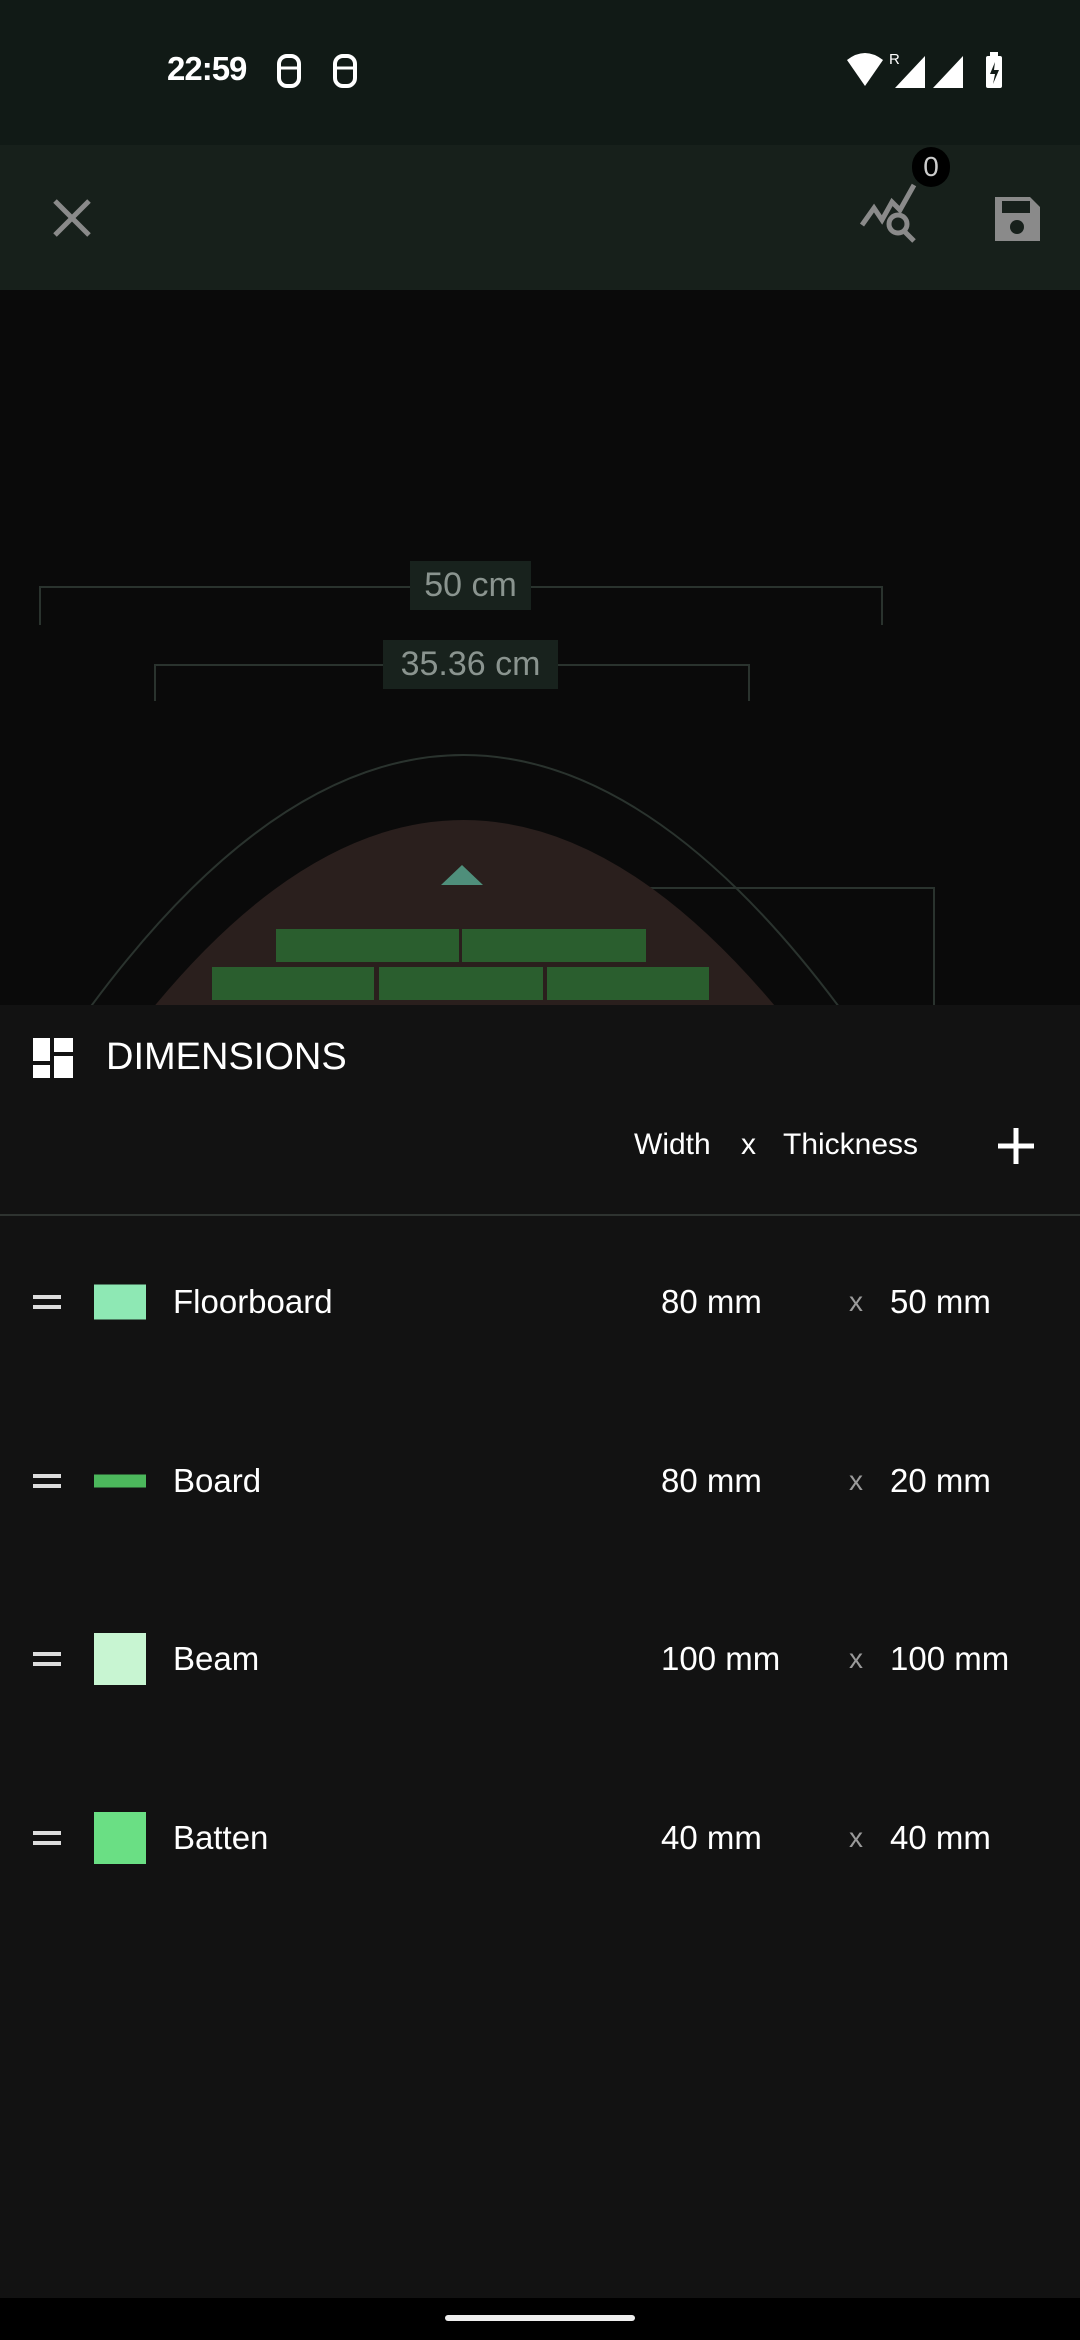 The height and width of the screenshot is (2340, 1080). What do you see at coordinates (672, 1144) in the screenshot?
I see `column-width: Width` at bounding box center [672, 1144].